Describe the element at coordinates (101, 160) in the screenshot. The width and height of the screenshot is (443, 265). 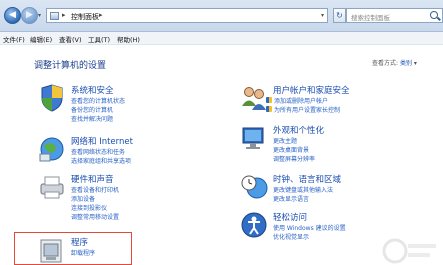
I see `category-link: 选择家庭组和共享选项` at that location.